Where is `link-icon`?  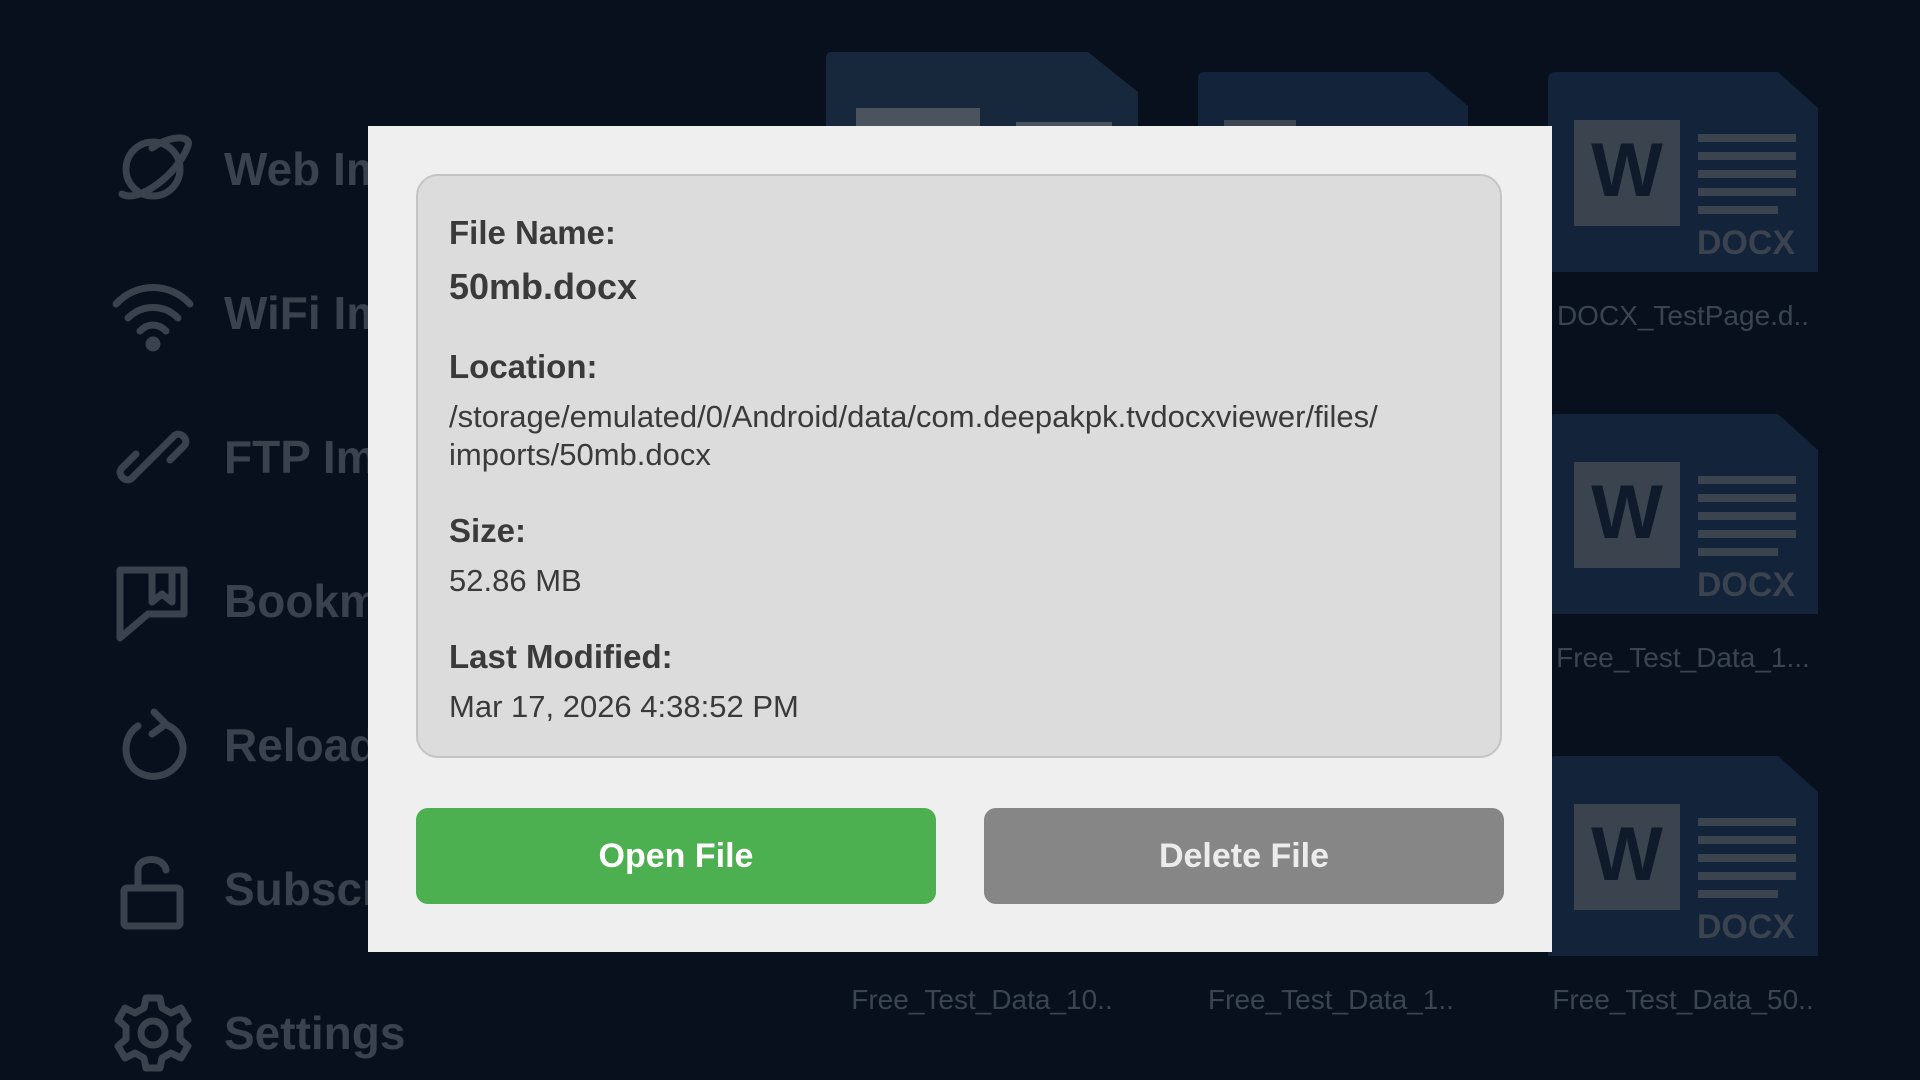 link-icon is located at coordinates (153, 457).